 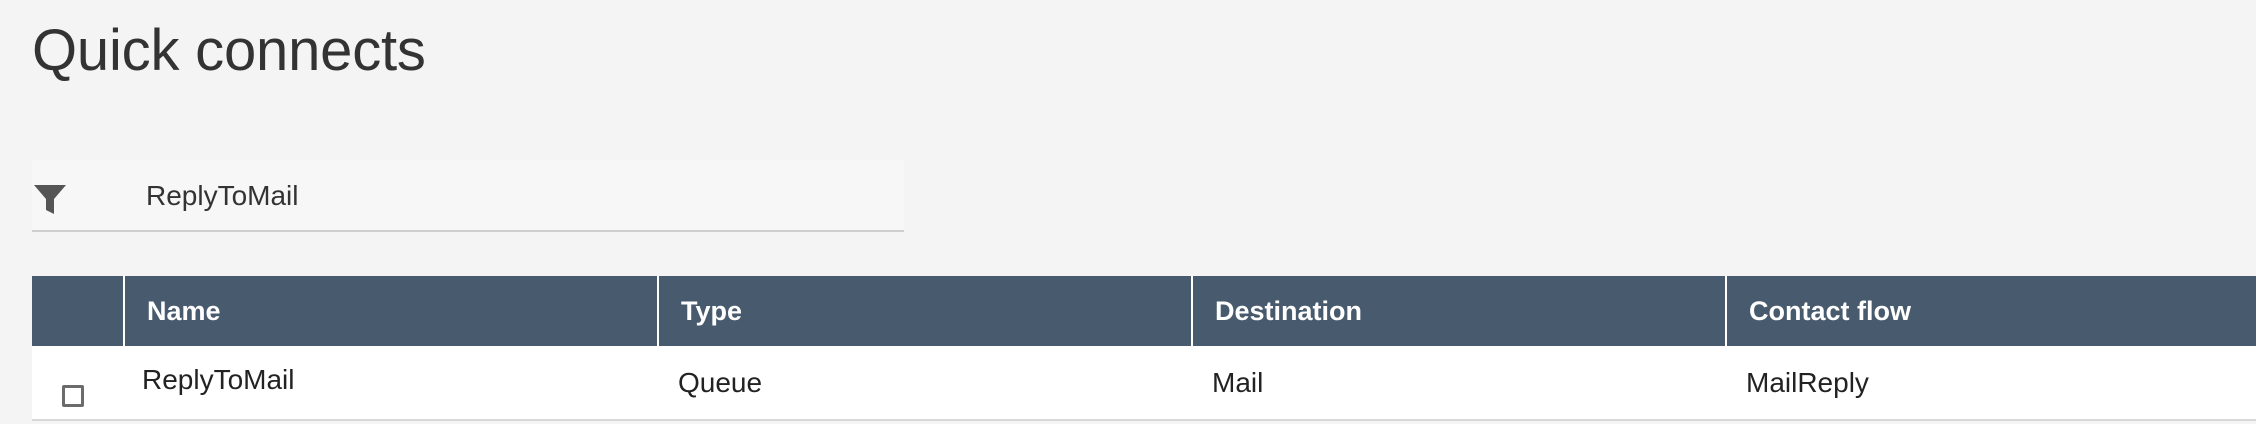 I want to click on cell-name: ReplyToMail, so click(x=391, y=383).